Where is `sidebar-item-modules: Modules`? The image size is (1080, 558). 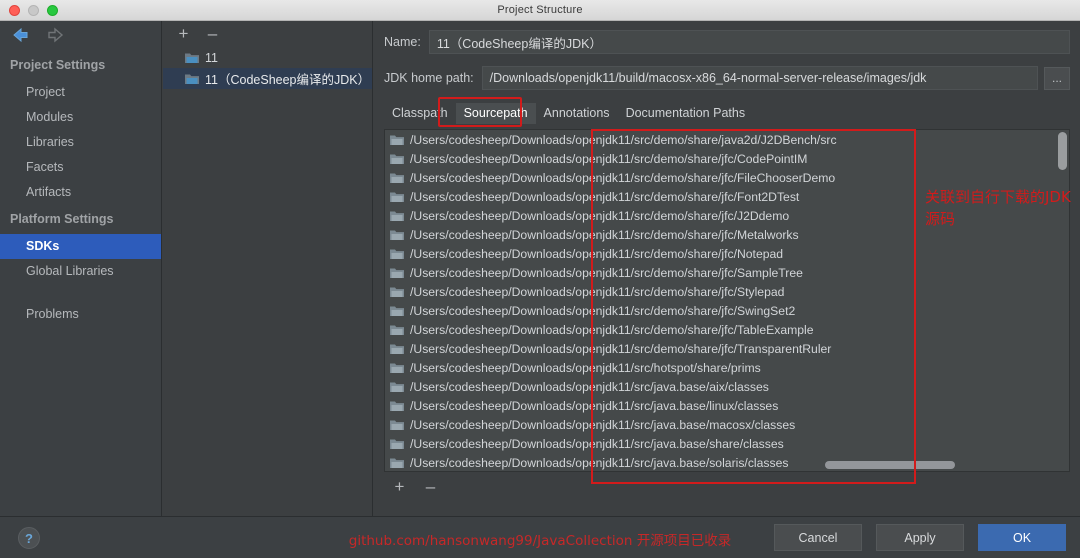
sidebar-item-modules: Modules is located at coordinates (80, 117).